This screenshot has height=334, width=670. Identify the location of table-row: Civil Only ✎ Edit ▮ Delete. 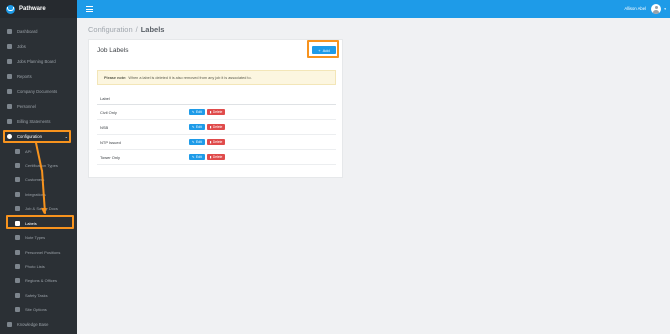
(216, 112).